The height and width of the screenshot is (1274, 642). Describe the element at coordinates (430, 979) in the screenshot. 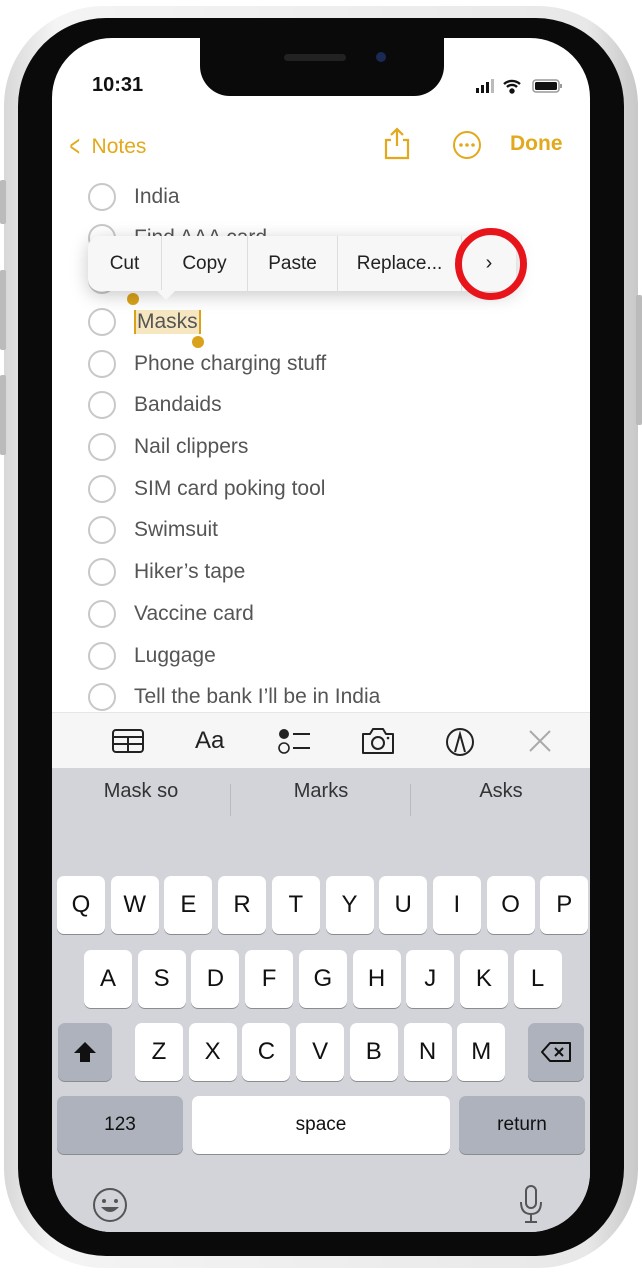

I see `key-j: J` at that location.